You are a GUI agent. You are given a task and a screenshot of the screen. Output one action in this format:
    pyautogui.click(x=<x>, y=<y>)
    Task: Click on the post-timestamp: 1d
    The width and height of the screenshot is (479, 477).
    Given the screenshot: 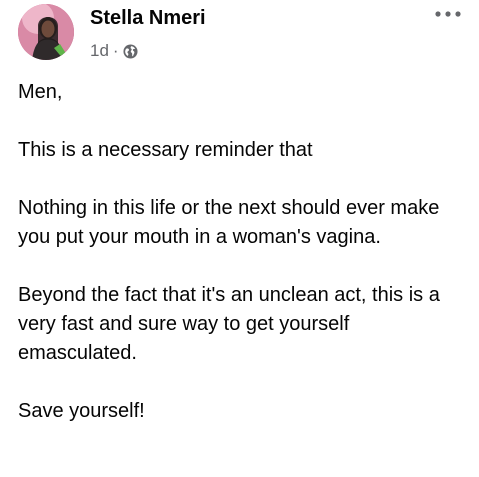 What is the action you would take?
    pyautogui.click(x=99, y=51)
    